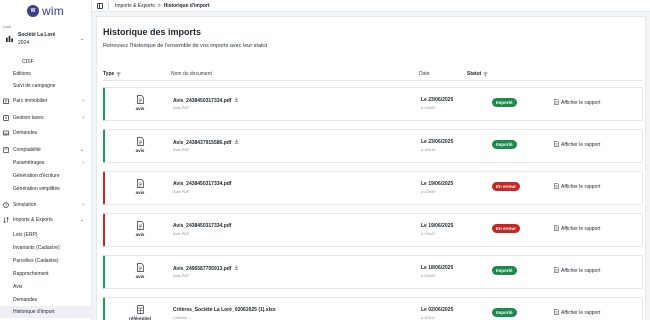 The image size is (650, 320). I want to click on sidebar-item-suivi-de-campagne: Suivi de campagne, so click(46, 86).